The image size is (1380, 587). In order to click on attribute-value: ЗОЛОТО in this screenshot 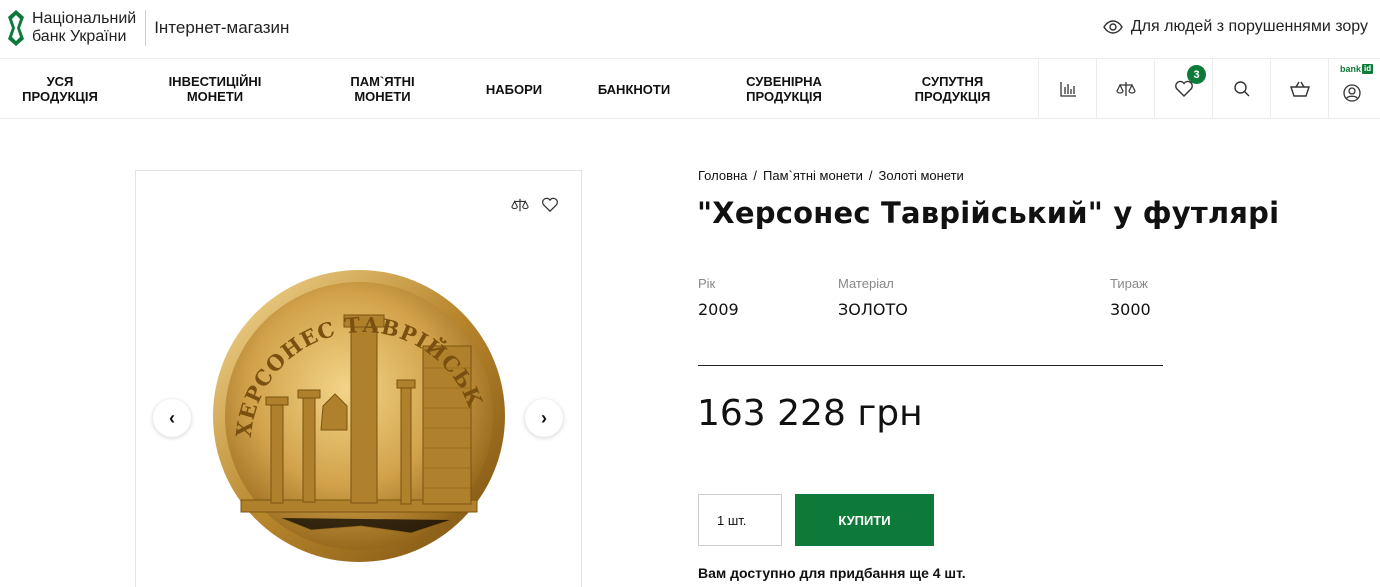, I will do `click(873, 309)`.